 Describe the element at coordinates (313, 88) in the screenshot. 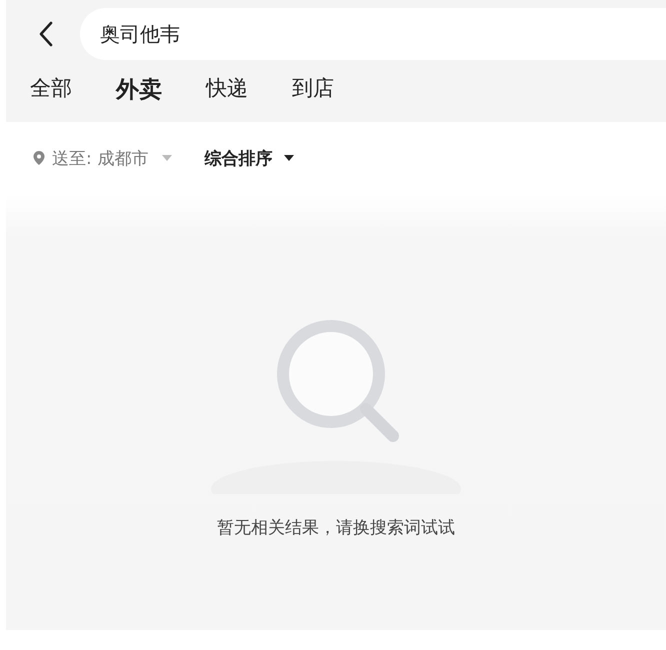

I see `tab: 到店` at that location.